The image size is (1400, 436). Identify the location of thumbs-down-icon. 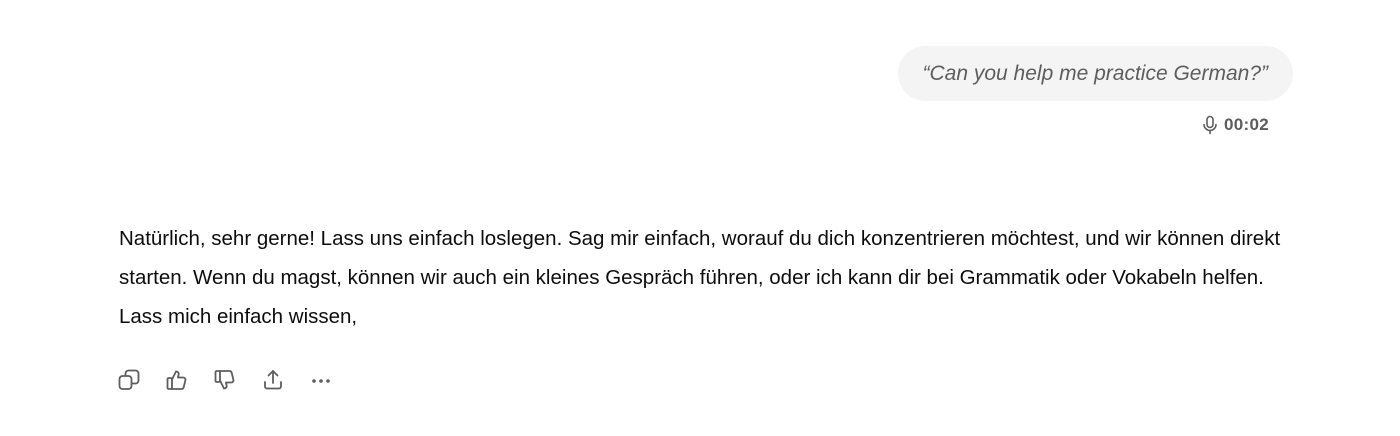
(225, 380).